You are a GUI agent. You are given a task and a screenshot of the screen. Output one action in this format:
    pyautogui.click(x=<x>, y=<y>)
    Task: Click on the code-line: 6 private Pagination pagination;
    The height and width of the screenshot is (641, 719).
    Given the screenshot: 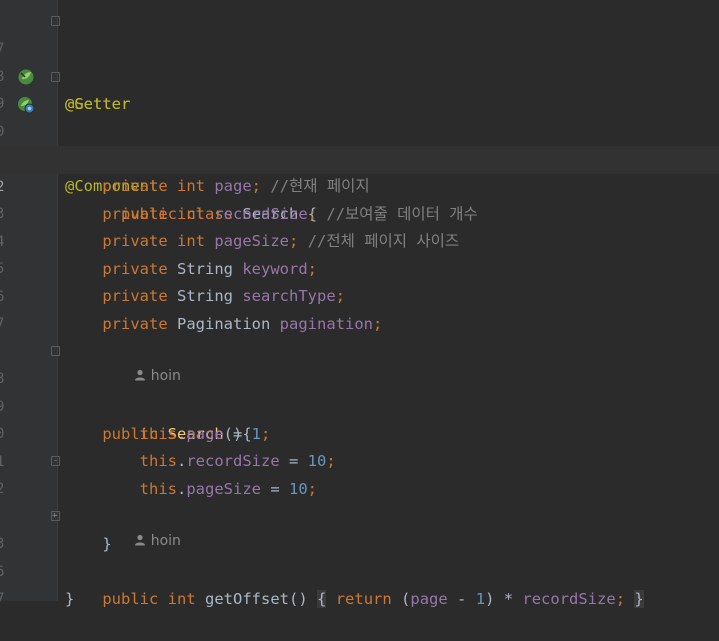 What is the action you would take?
    pyautogui.click(x=359, y=295)
    